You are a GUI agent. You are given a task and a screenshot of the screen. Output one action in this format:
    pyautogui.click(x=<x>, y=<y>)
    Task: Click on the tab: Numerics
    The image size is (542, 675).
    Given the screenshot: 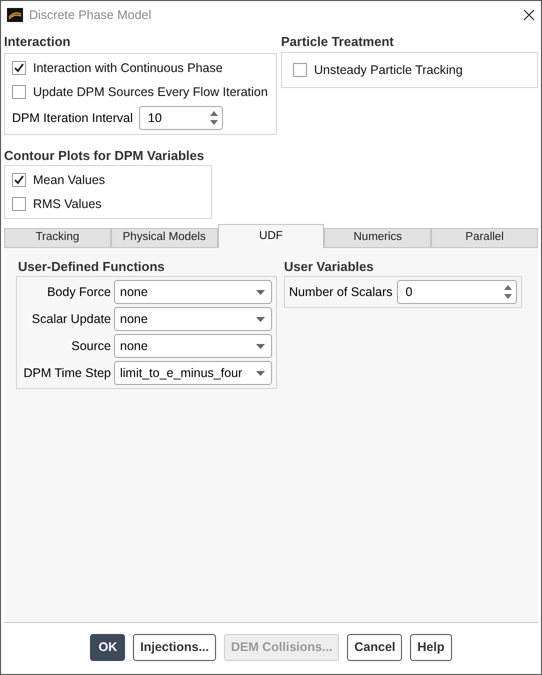 What is the action you would take?
    pyautogui.click(x=378, y=238)
    